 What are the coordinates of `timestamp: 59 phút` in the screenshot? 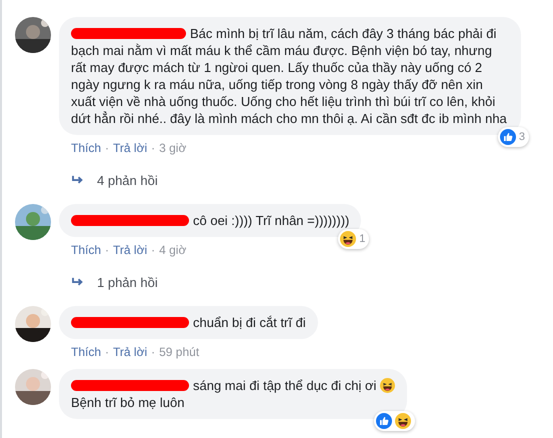 It's located at (179, 352).